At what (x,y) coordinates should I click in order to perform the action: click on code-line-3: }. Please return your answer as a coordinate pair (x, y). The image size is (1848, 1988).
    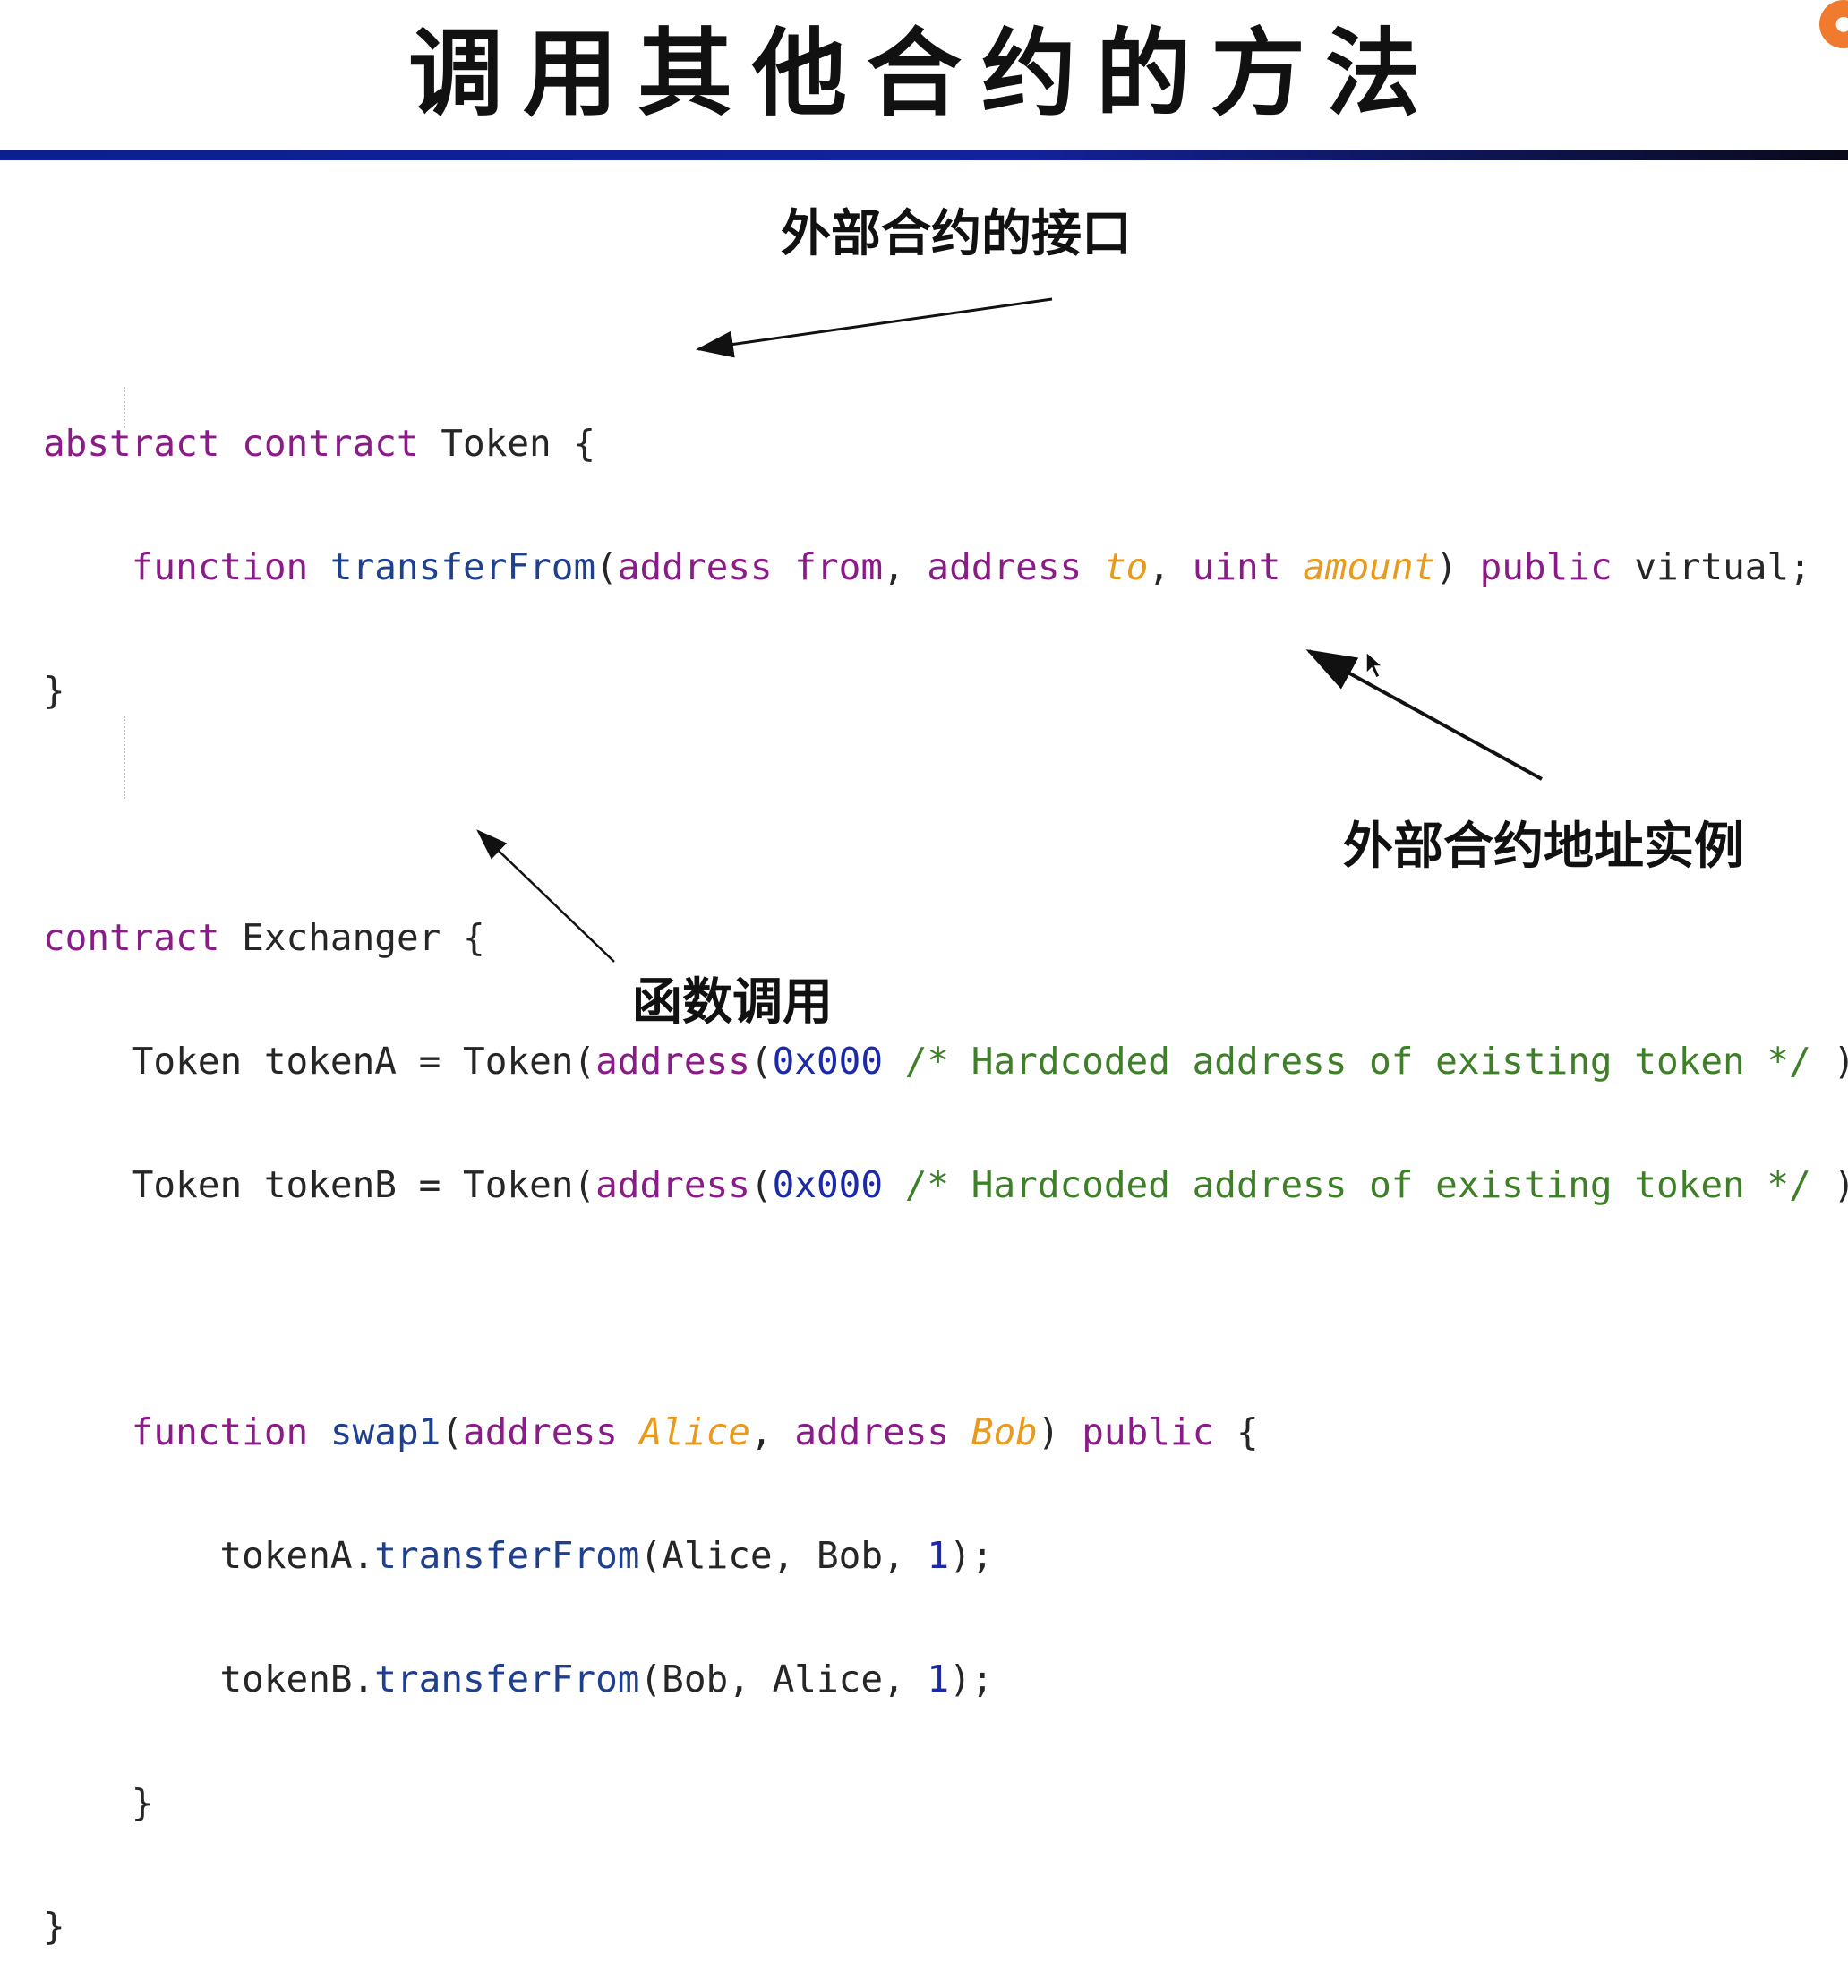
    Looking at the image, I should click on (54, 690).